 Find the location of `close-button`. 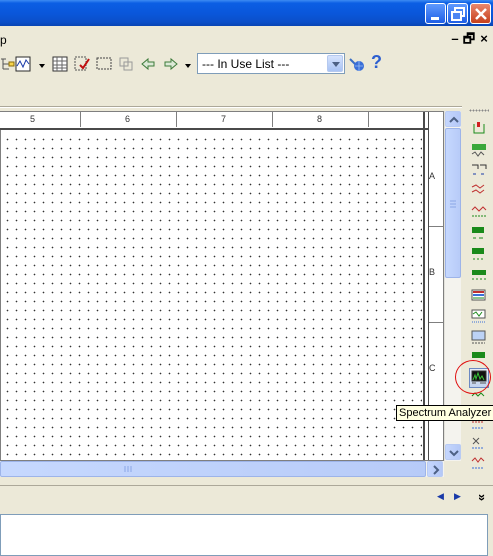

close-button is located at coordinates (480, 13).